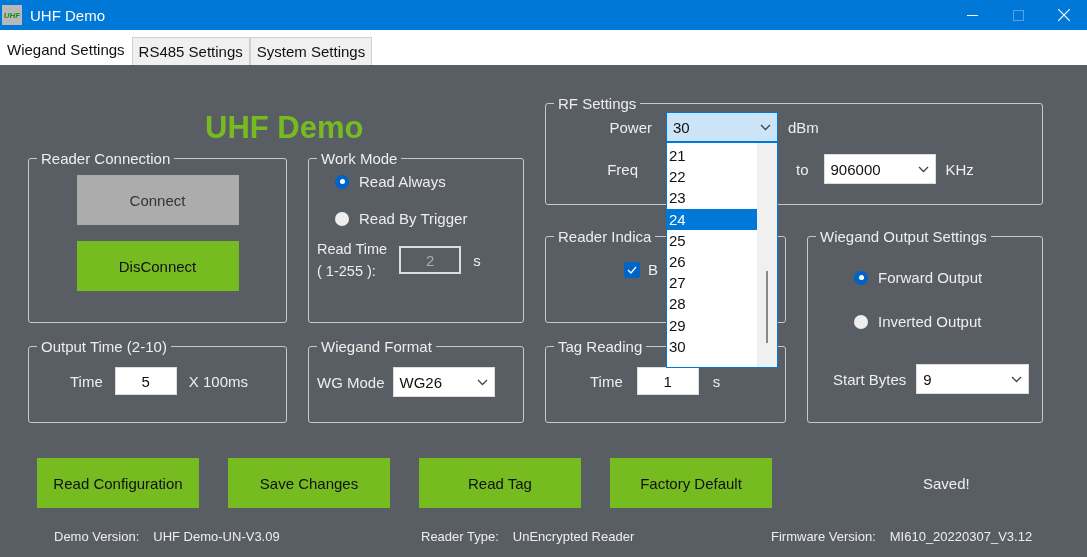 This screenshot has width=1087, height=557. Describe the element at coordinates (460, 536) in the screenshot. I see `info-label: Reader Type:` at that location.